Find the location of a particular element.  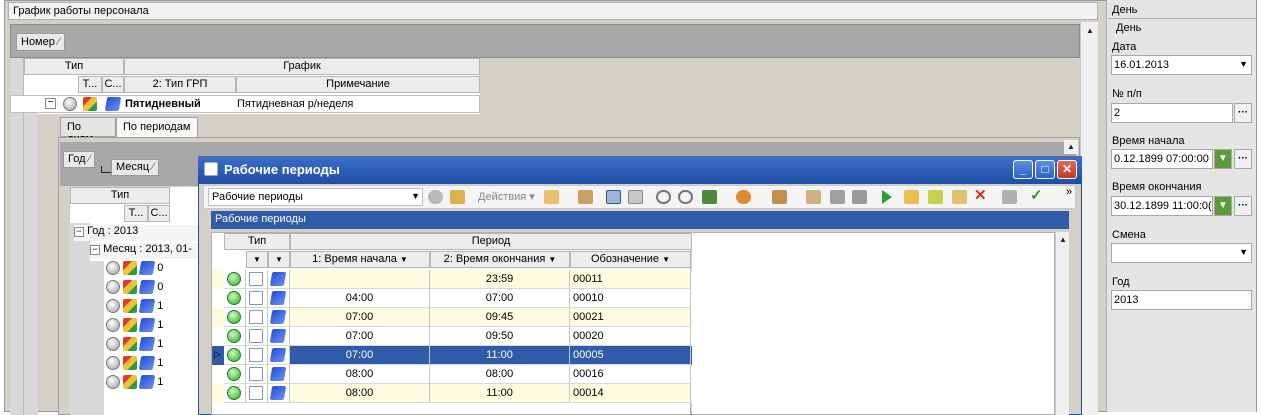

end-time-filter-icon: ▼ is located at coordinates (1223, 206).